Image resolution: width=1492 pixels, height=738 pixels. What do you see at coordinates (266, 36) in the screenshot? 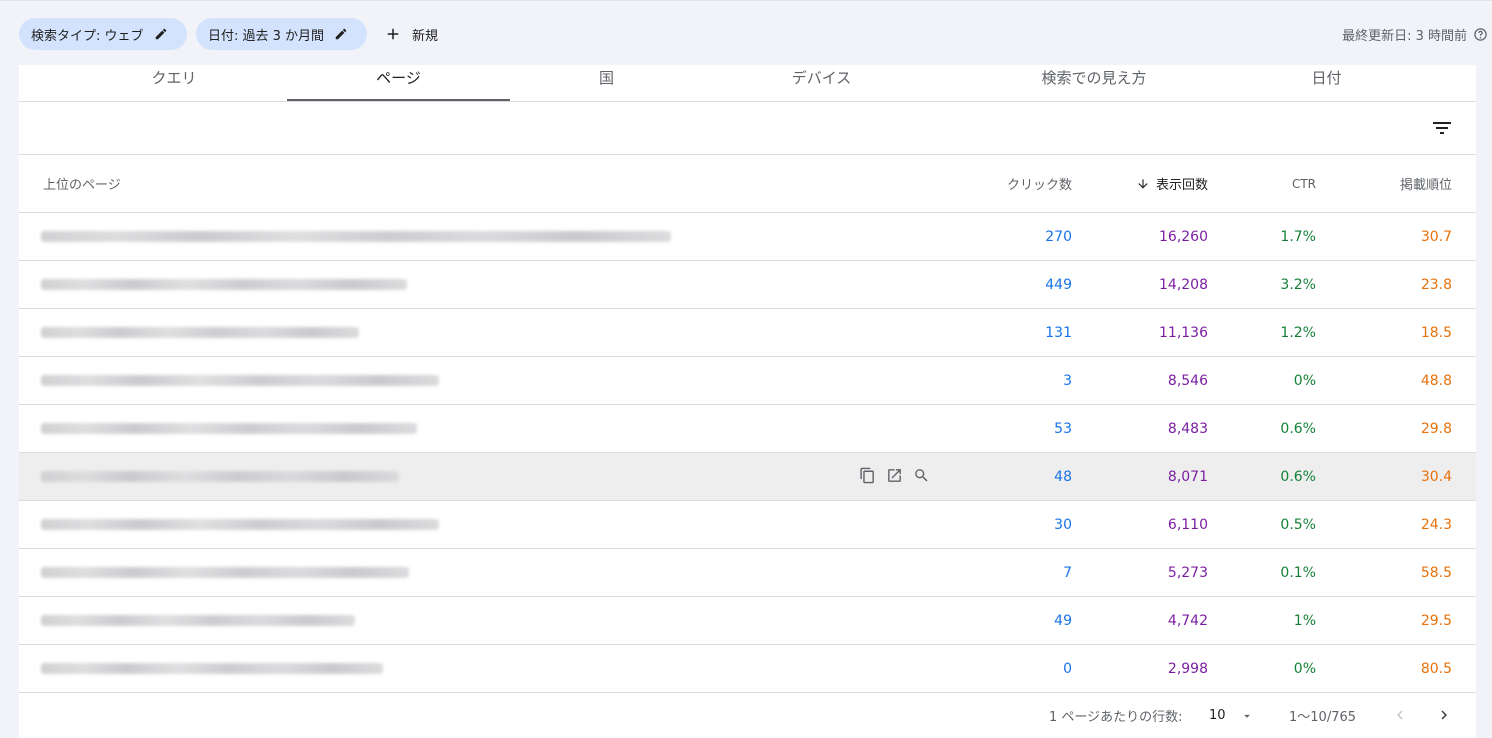
I see `date-chip-label: 日付: 過去 3 か月間` at bounding box center [266, 36].